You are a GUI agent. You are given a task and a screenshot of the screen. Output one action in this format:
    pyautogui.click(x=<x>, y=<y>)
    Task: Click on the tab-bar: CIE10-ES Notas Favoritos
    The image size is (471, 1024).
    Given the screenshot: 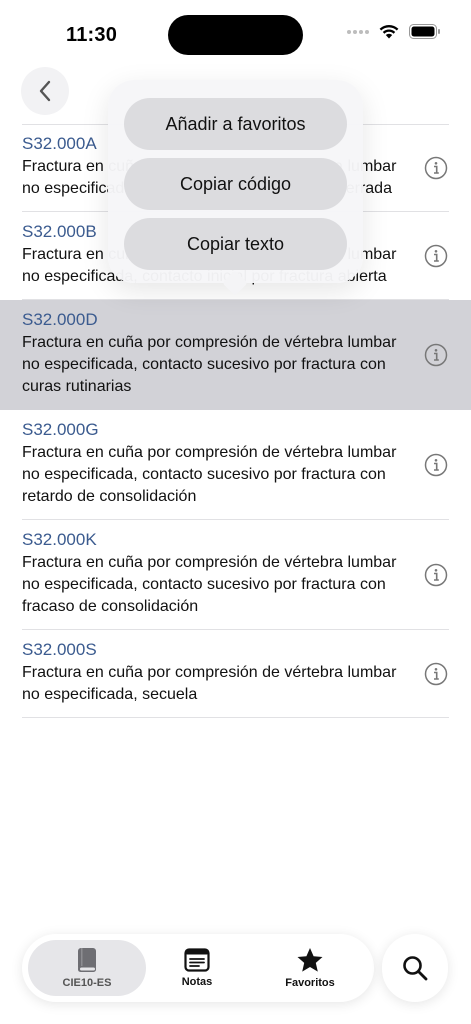 What is the action you would take?
    pyautogui.click(x=198, y=968)
    